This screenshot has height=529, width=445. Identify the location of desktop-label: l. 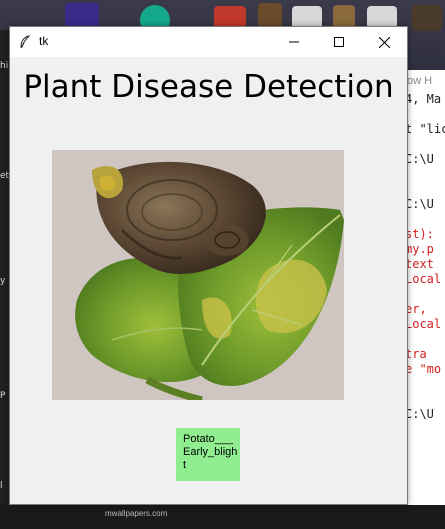
(1, 486).